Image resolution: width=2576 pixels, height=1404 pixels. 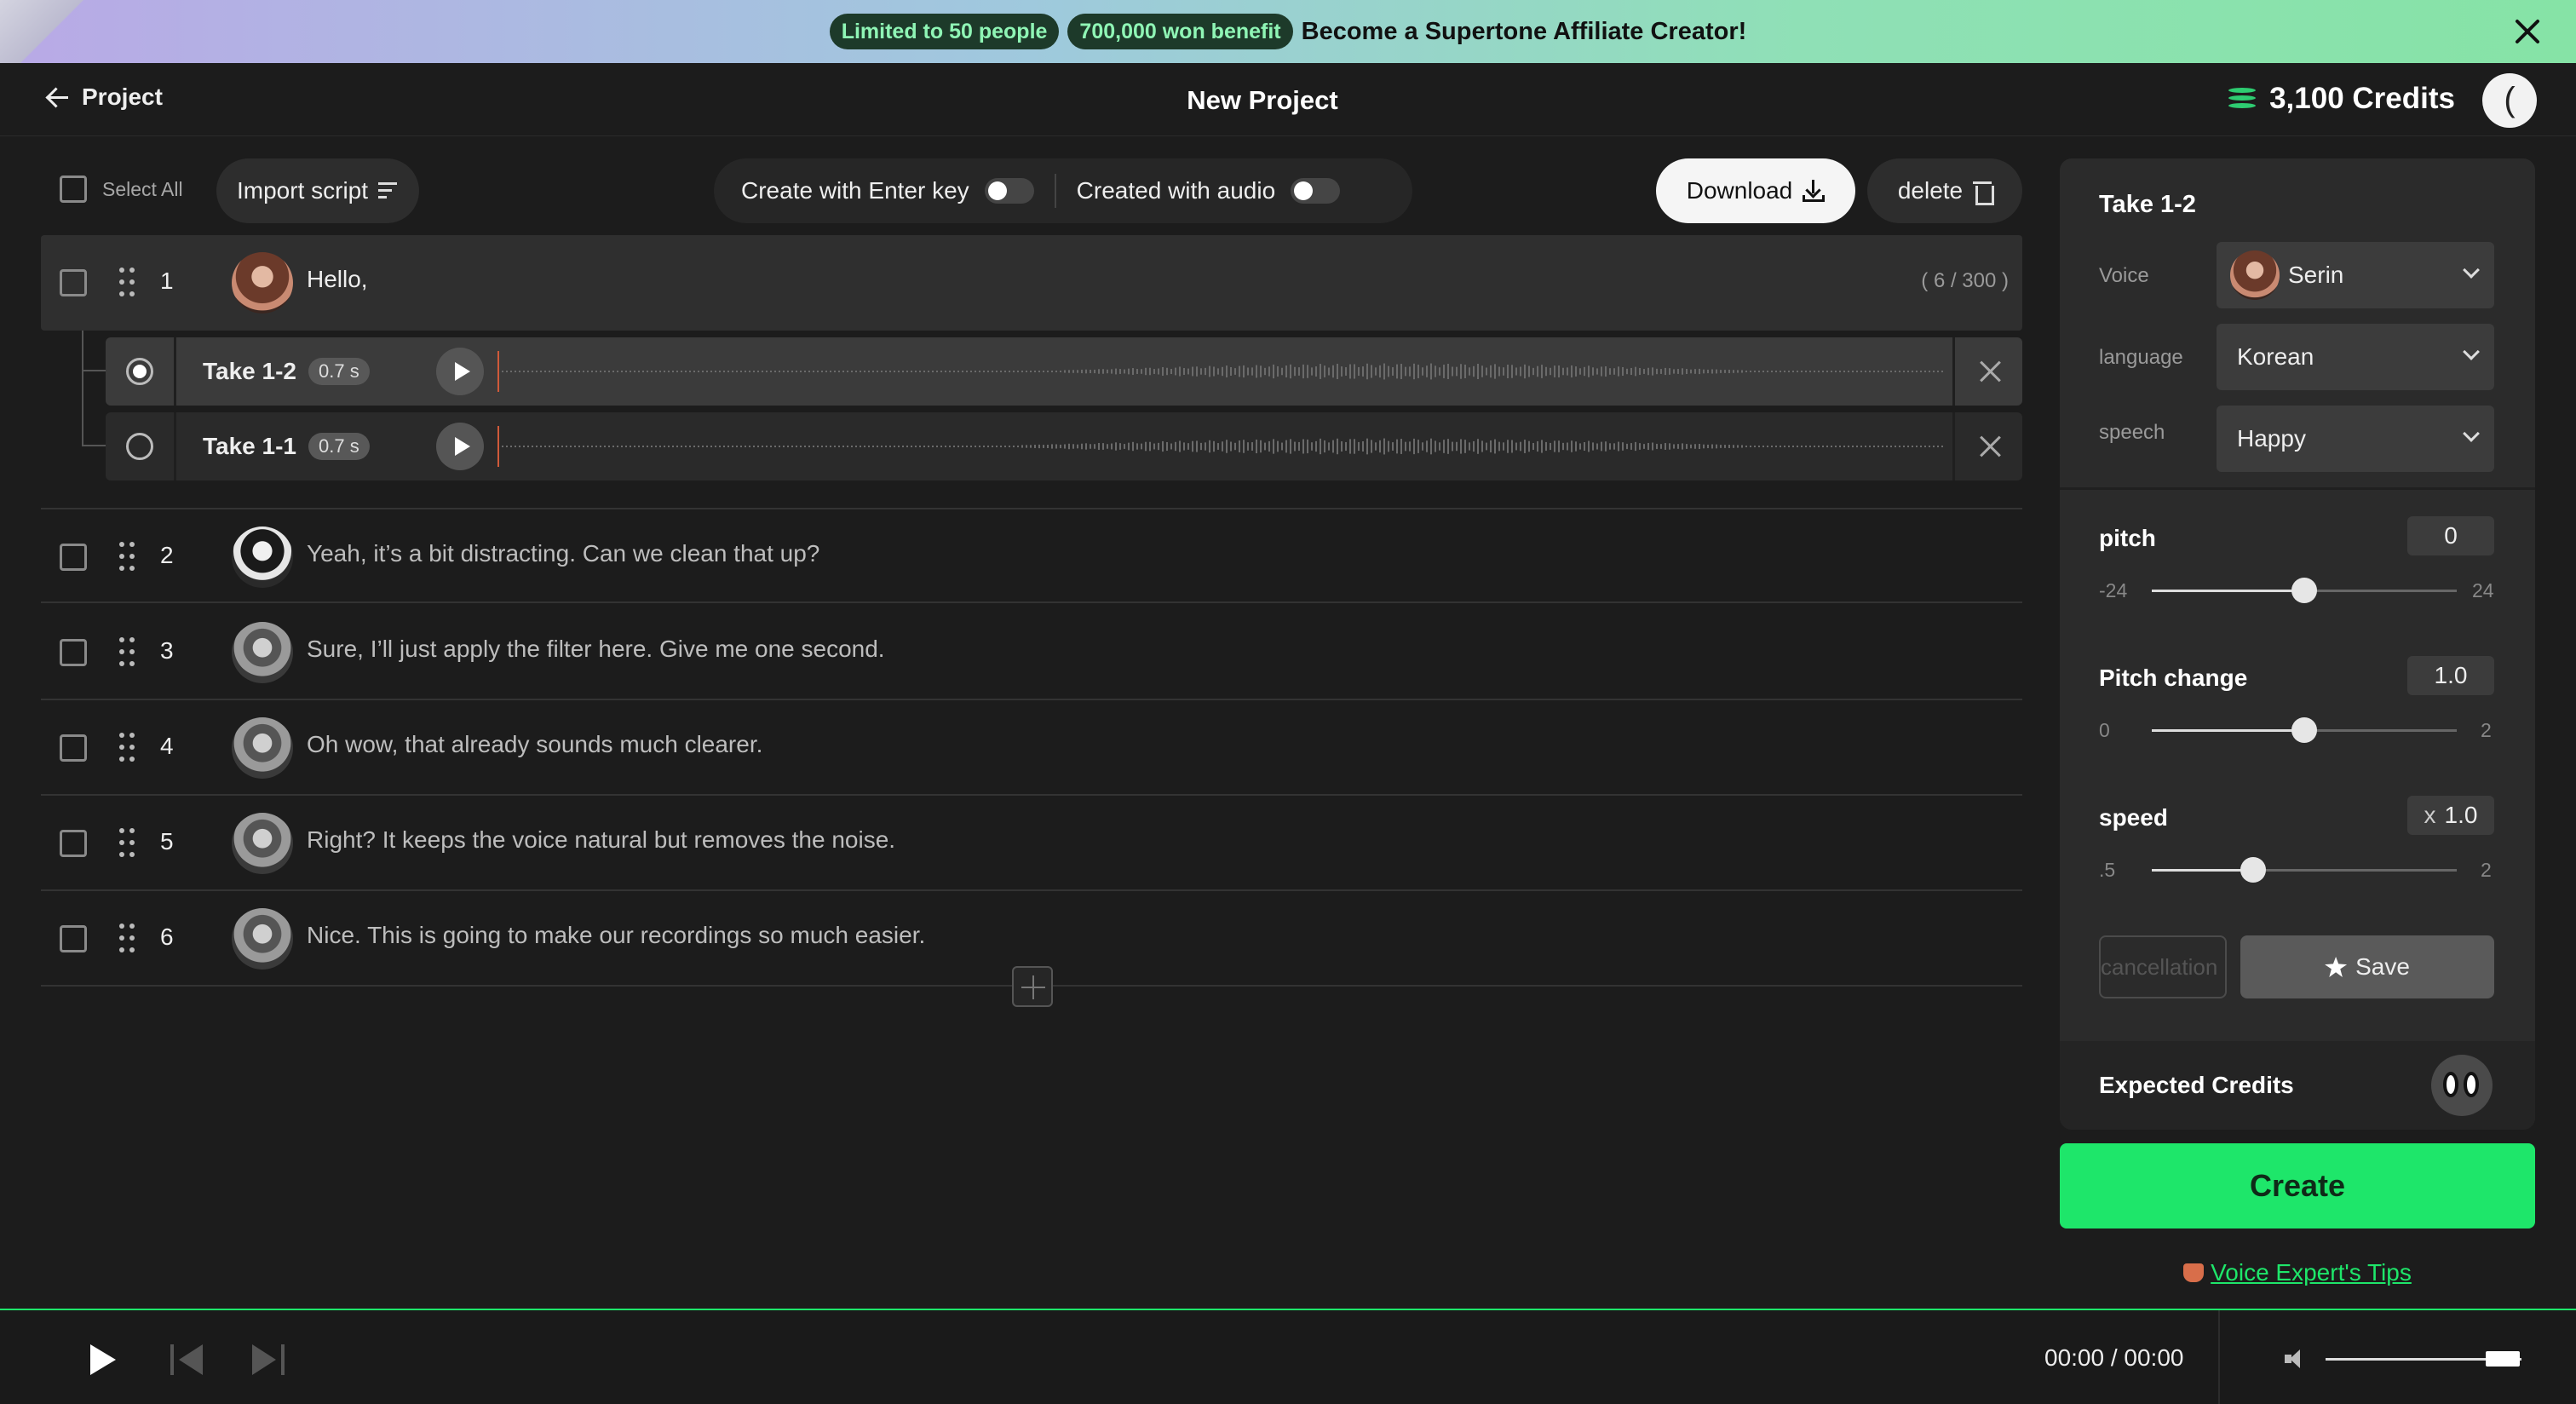 I want to click on pitch-label: pitch, so click(x=2127, y=538).